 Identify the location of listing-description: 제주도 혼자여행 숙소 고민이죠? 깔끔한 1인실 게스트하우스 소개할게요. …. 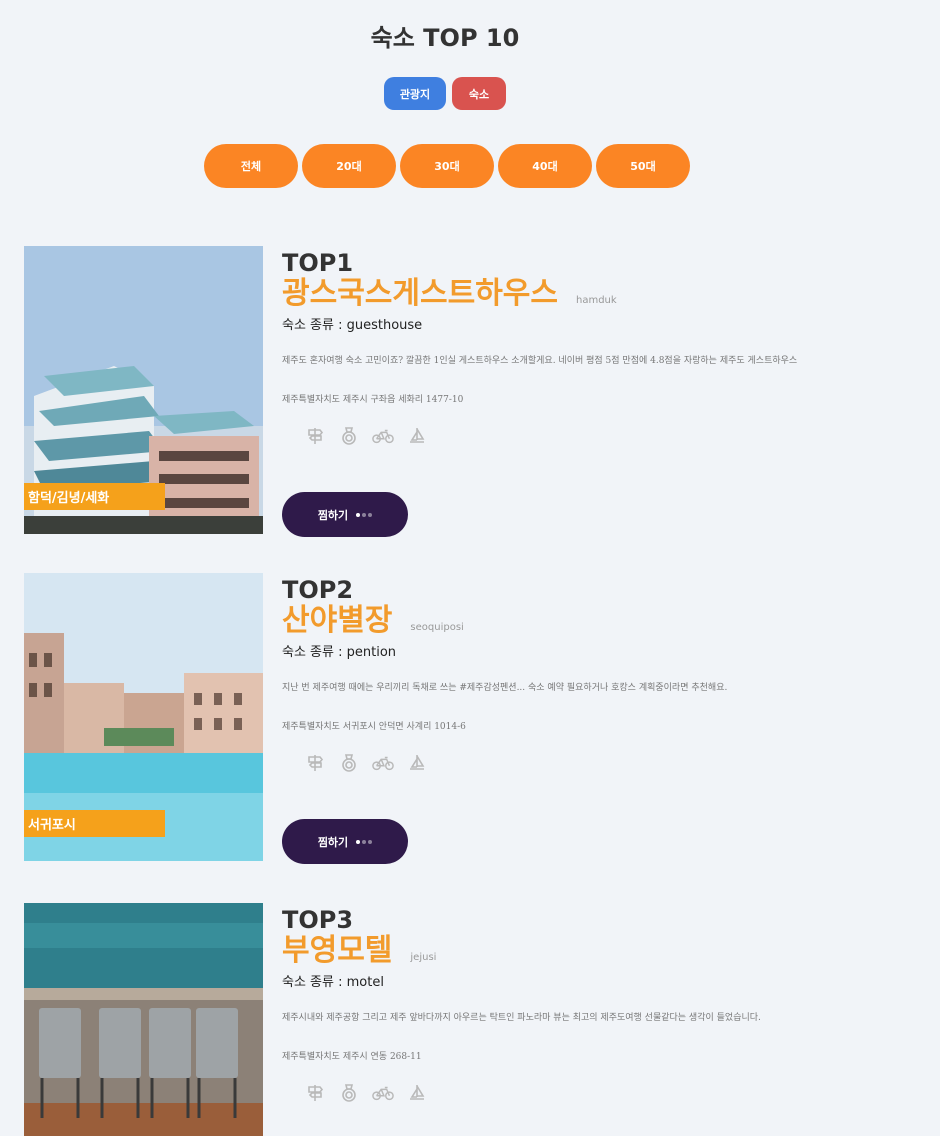
(540, 361).